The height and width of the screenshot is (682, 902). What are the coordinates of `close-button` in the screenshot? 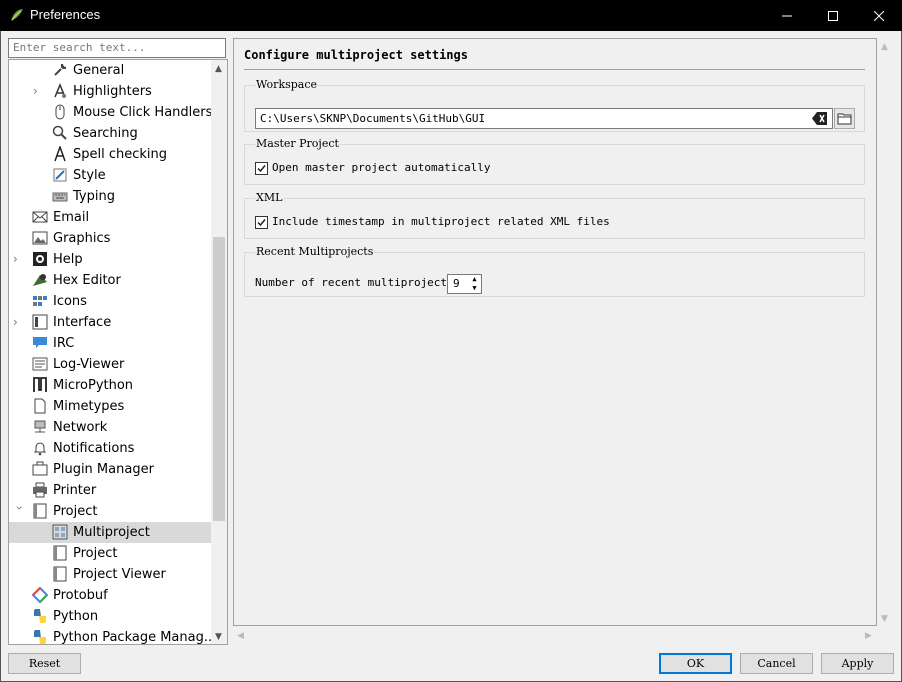 It's located at (879, 15).